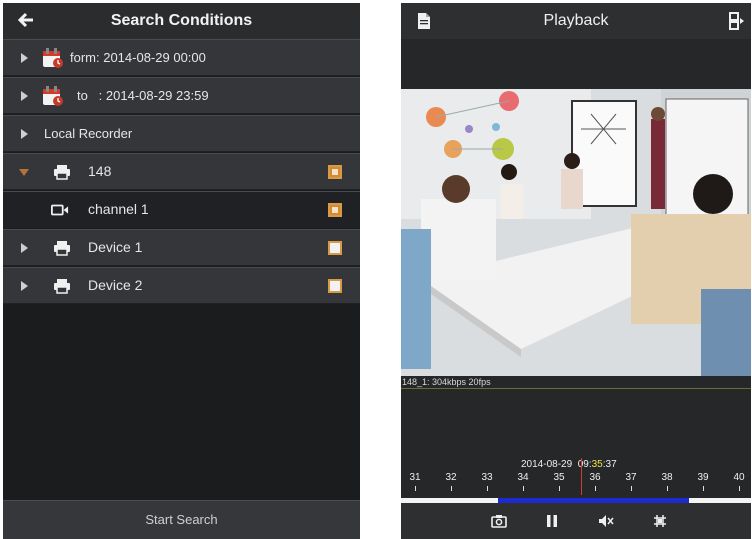 Image resolution: width=752 pixels, height=539 pixels. I want to click on timeline-tick-label: 38, so click(667, 477).